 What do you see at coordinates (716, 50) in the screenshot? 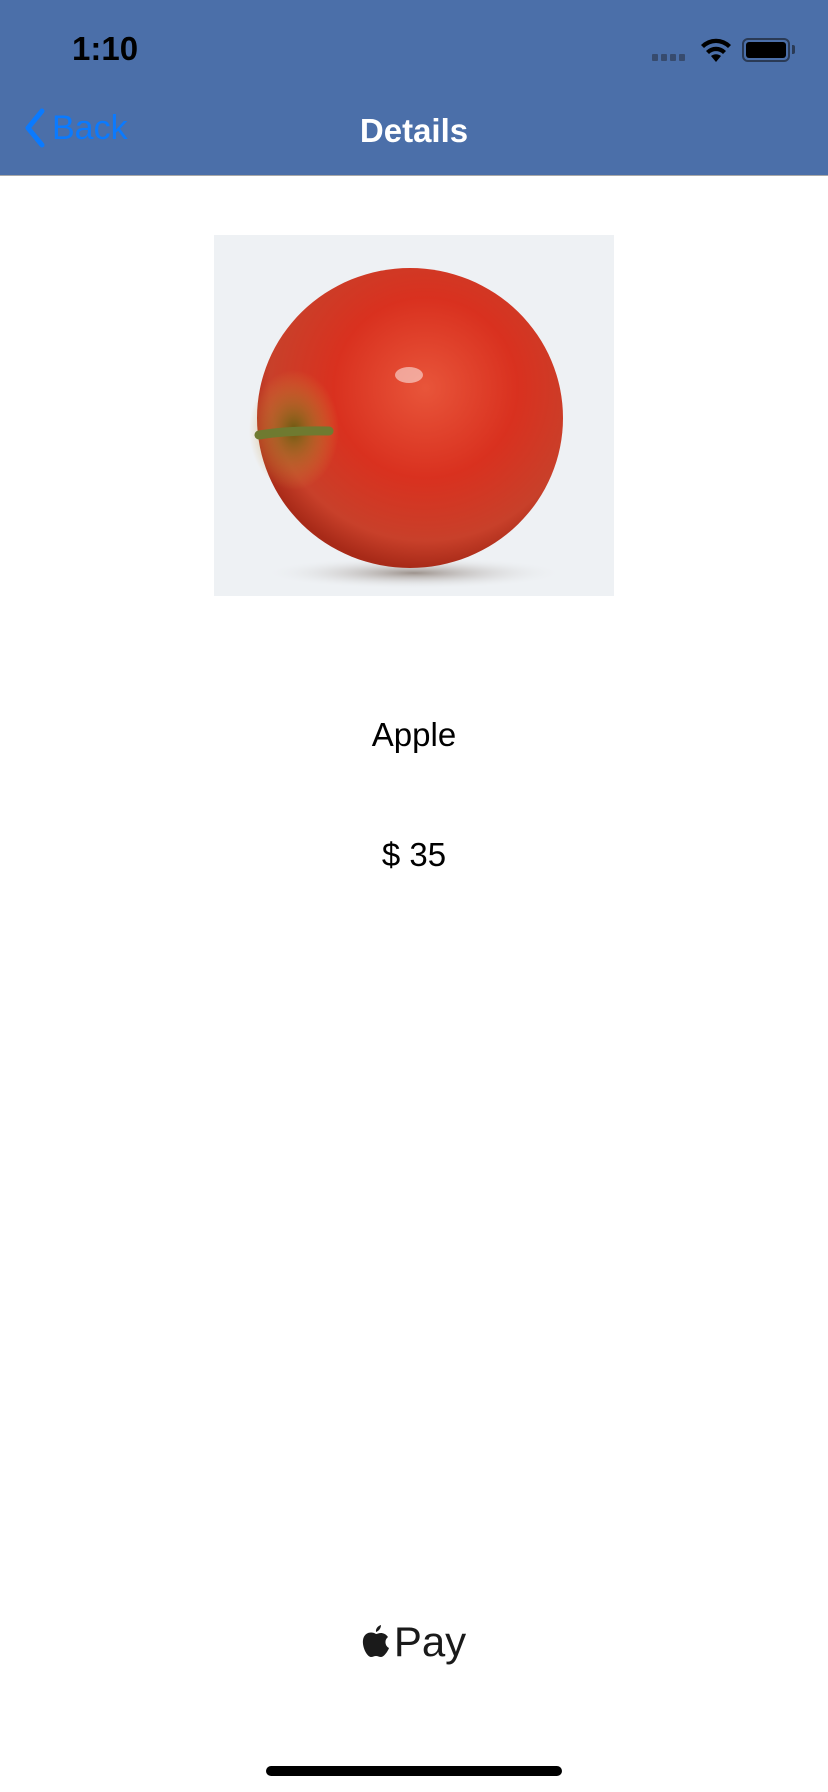
I see `wifi-icon` at bounding box center [716, 50].